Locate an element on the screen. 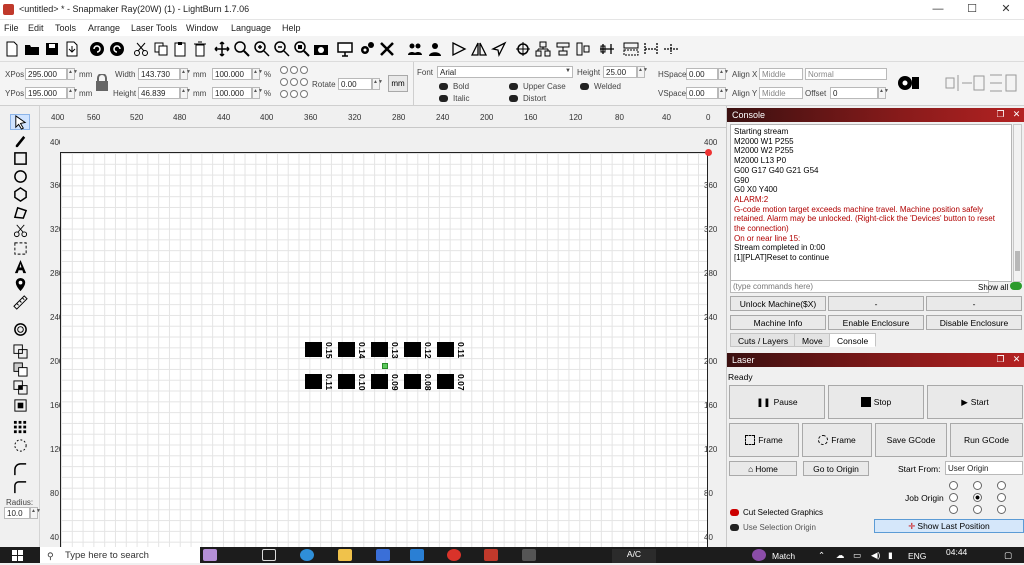 The height and width of the screenshot is (565, 1024). dock-icon is located at coordinates (670, 48).